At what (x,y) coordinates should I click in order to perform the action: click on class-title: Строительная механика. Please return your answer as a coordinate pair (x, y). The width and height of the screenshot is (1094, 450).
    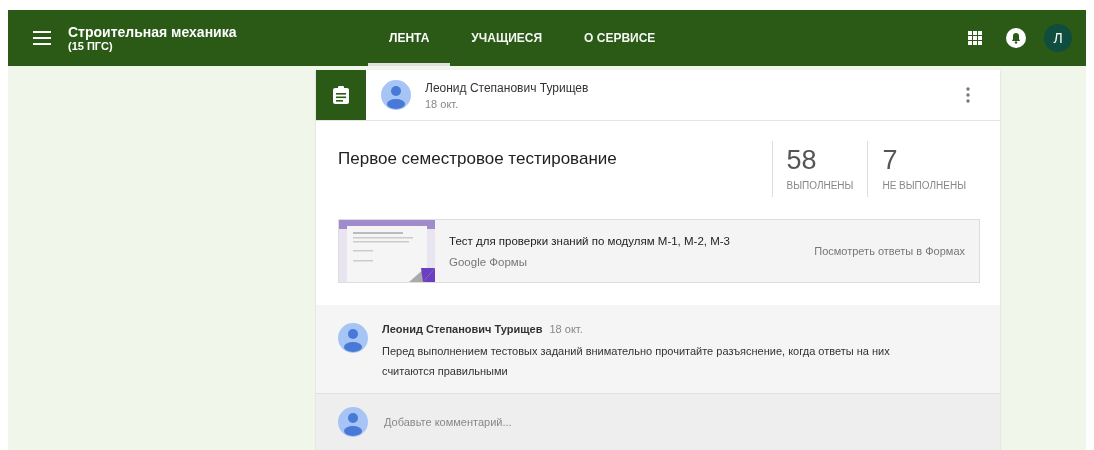
    Looking at the image, I should click on (153, 32).